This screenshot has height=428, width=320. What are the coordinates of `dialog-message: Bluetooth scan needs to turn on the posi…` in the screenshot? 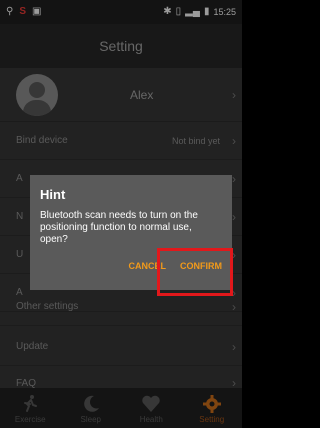 It's located at (119, 227).